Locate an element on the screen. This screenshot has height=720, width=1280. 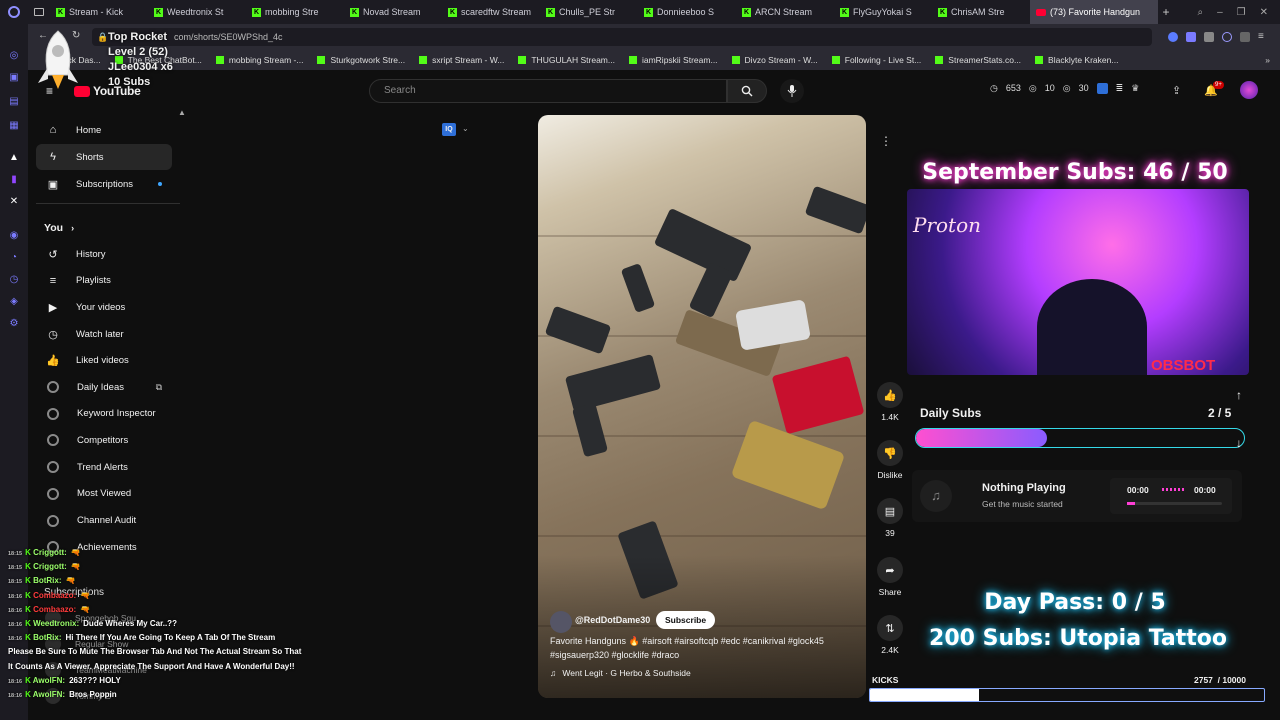
sidebar-item-competitors: Competitors is located at coordinates (104, 440).